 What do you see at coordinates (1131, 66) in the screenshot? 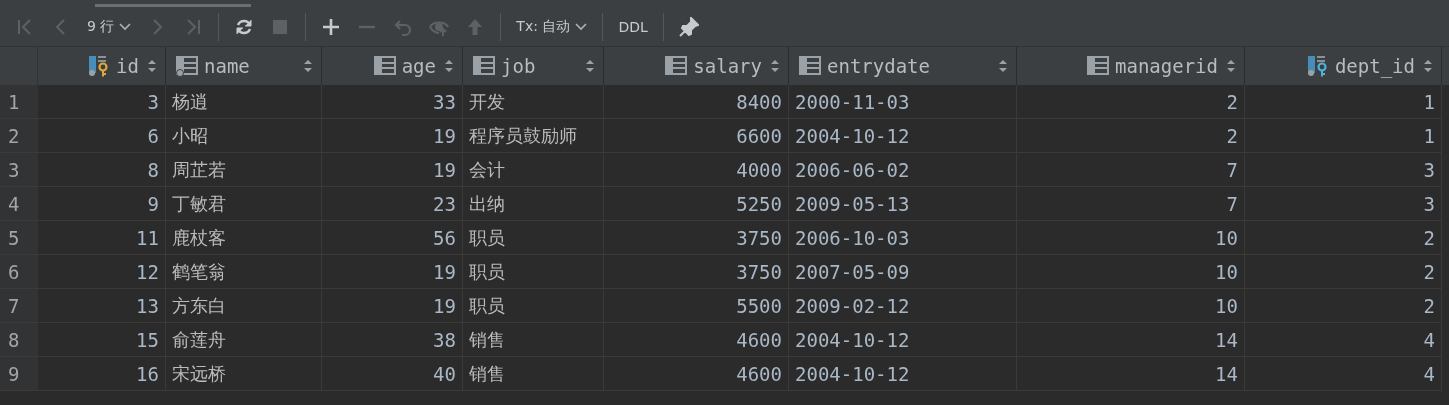
I see `column-header: managerid` at bounding box center [1131, 66].